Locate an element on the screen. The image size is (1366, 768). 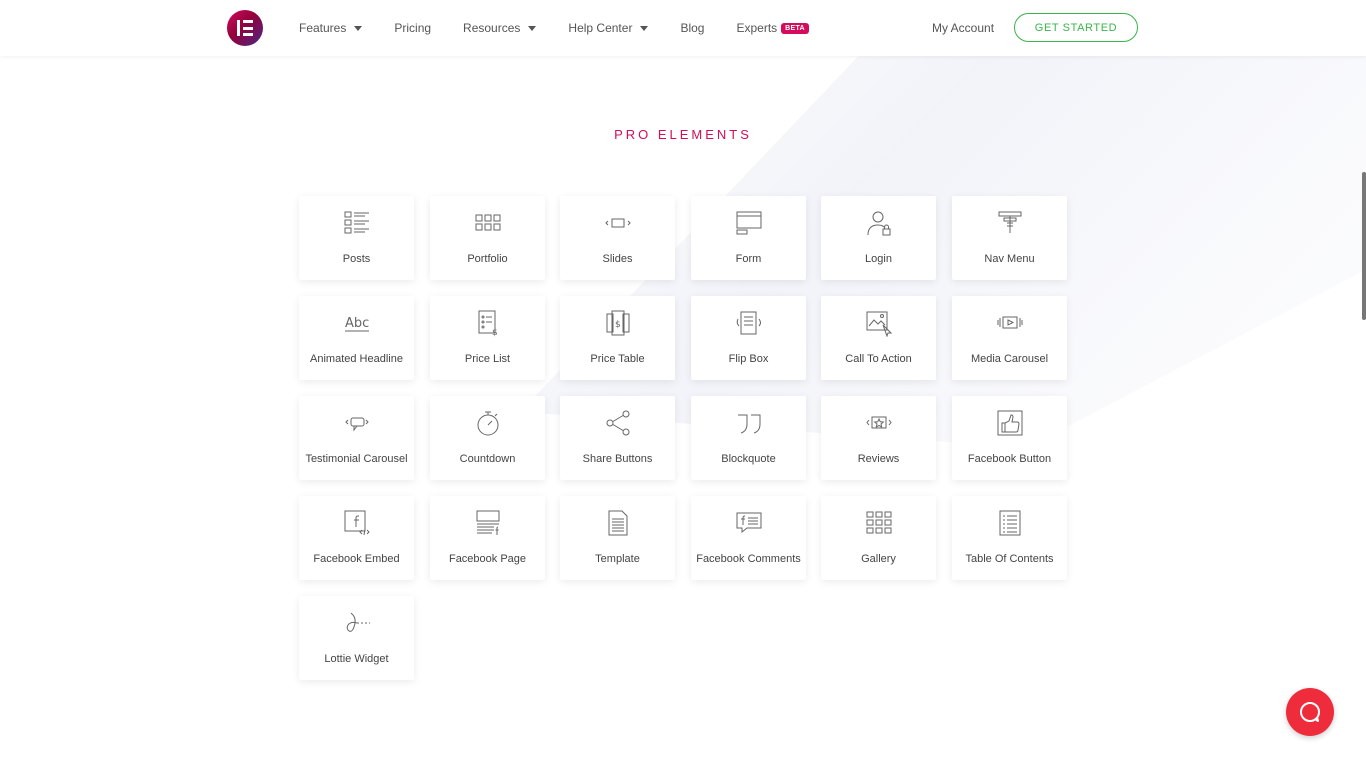
widget-label: Testimonial Carousel is located at coordinates (356, 459).